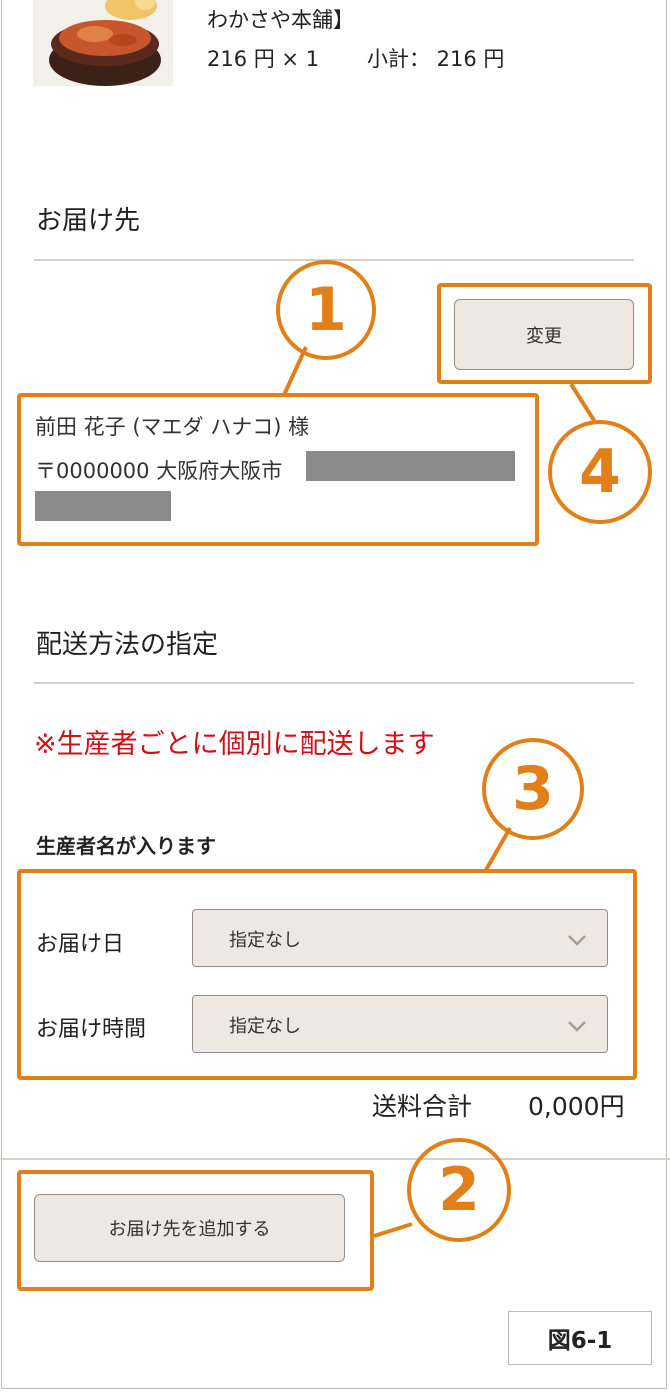  What do you see at coordinates (600, 472) in the screenshot?
I see `annotation-marker-4: 4` at bounding box center [600, 472].